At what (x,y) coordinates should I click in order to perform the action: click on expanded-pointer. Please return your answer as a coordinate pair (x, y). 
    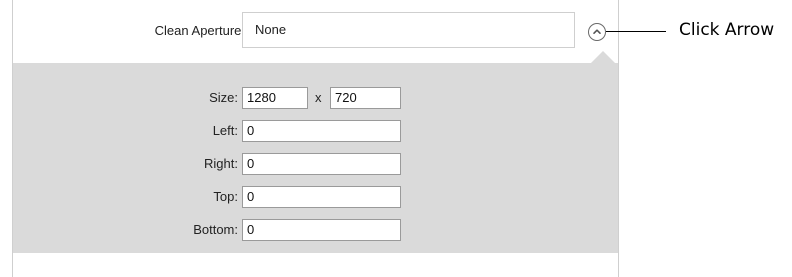
    Looking at the image, I should click on (603, 57).